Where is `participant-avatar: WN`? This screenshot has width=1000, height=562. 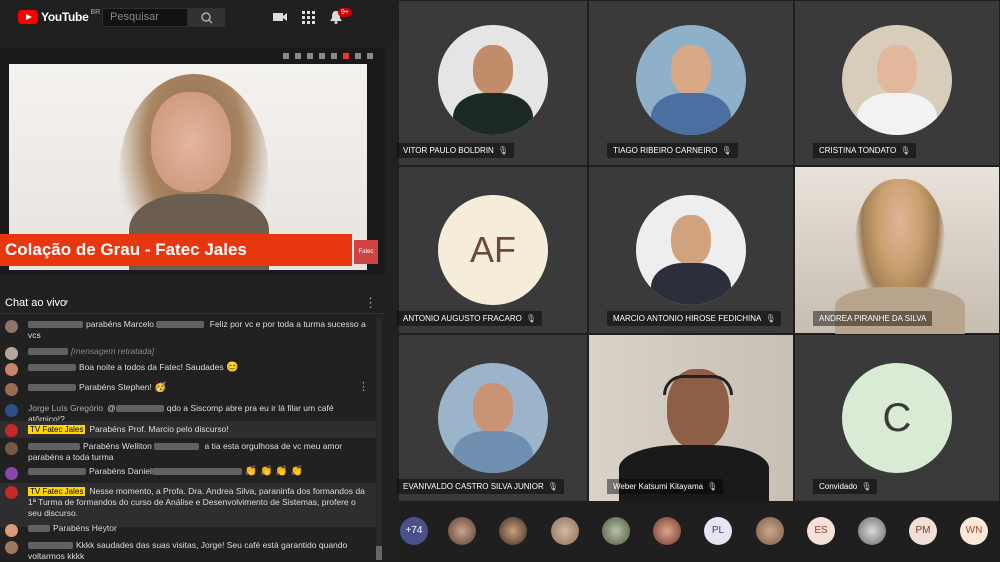
participant-avatar: WN is located at coordinates (974, 531).